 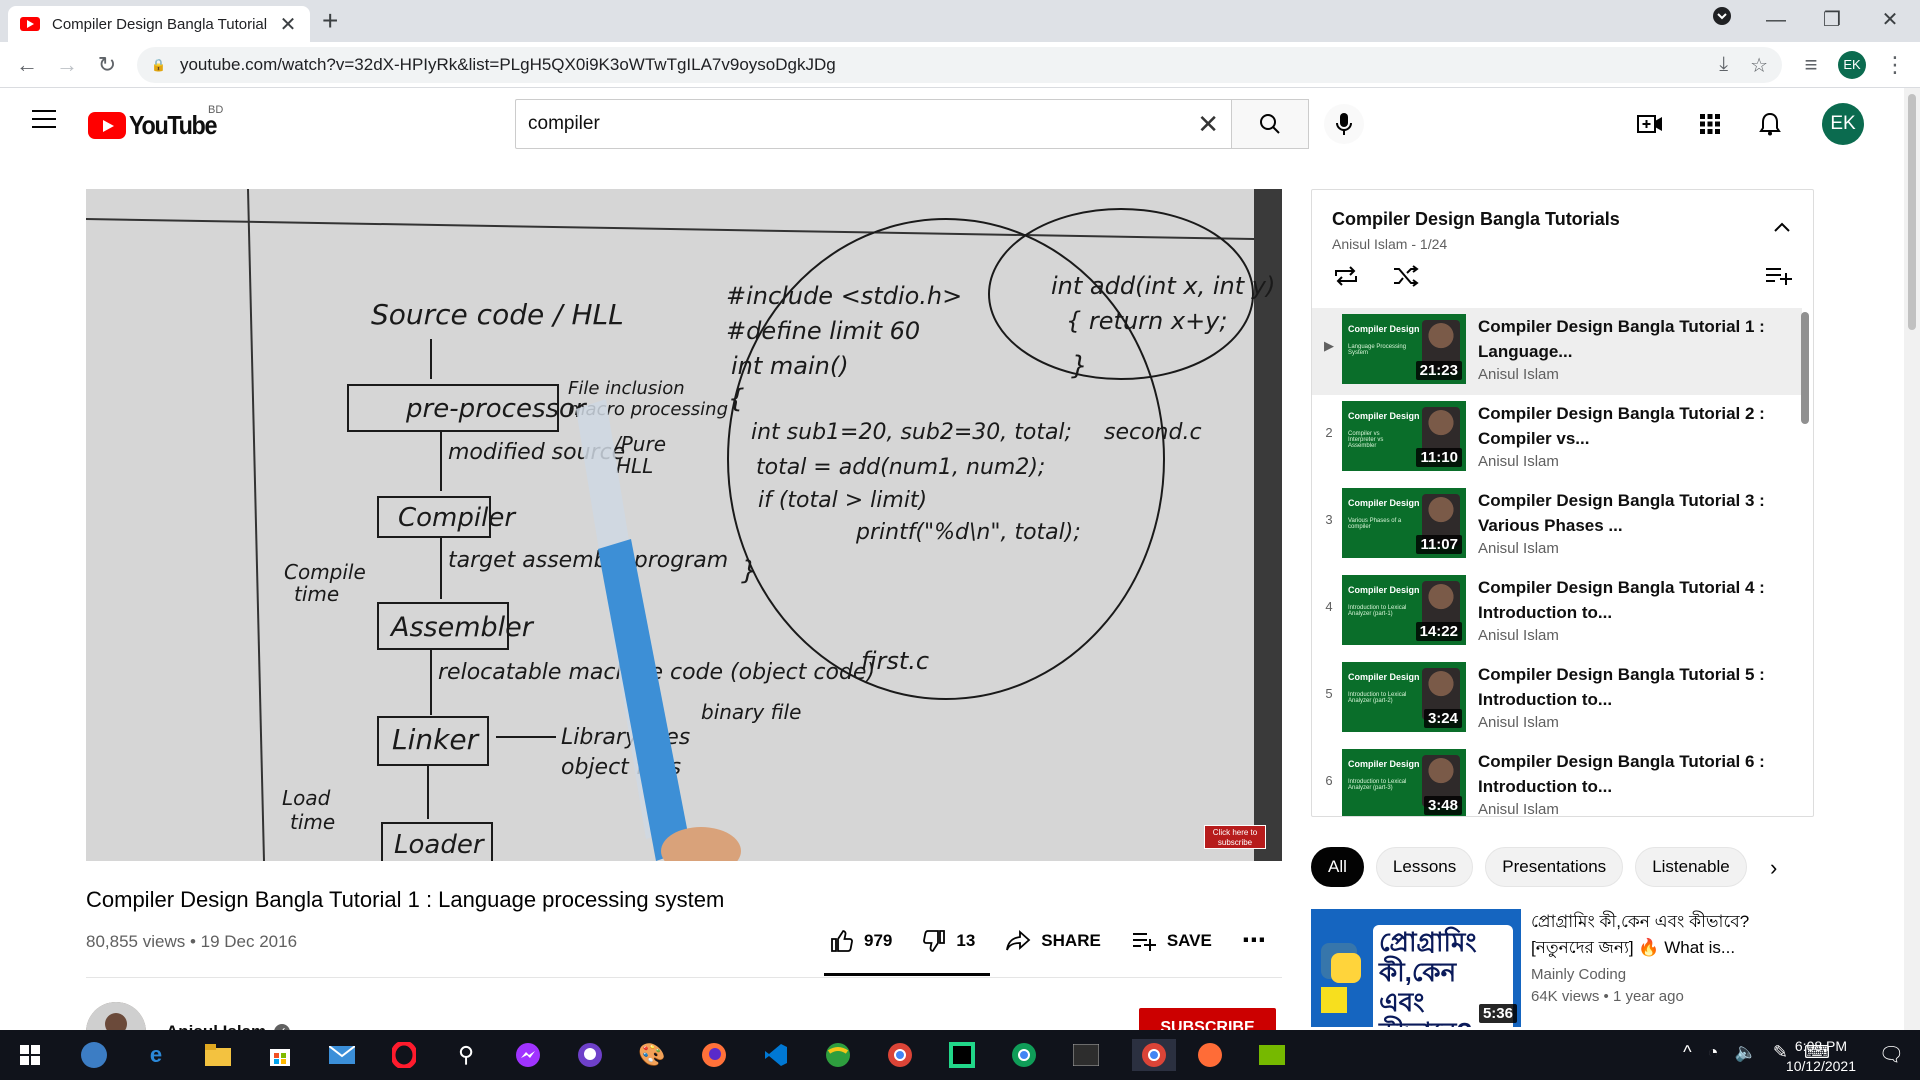 I want to click on volume-icon: 🔈, so click(x=1746, y=1052).